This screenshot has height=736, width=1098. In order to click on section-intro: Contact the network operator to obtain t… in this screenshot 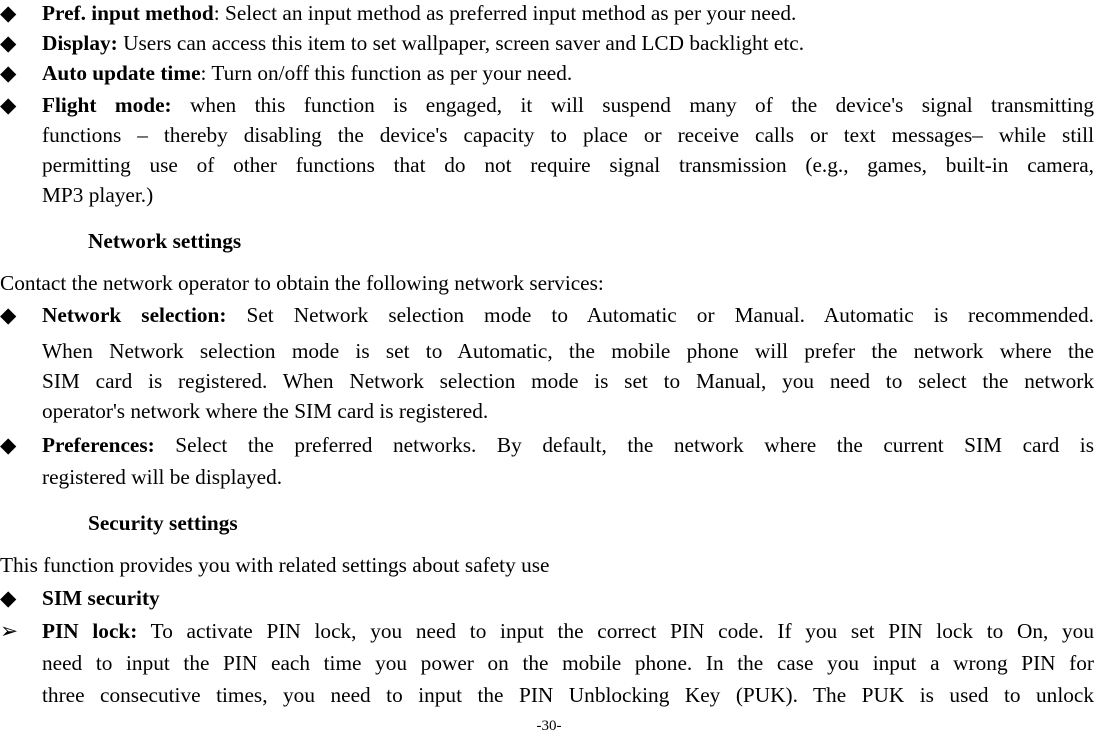, I will do `click(302, 283)`.